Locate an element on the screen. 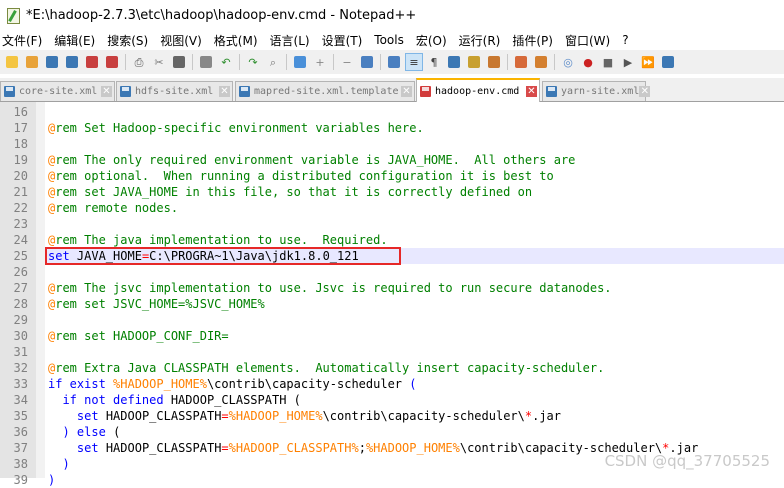 The height and width of the screenshot is (488, 784). line-number: 31 is located at coordinates (20, 352).